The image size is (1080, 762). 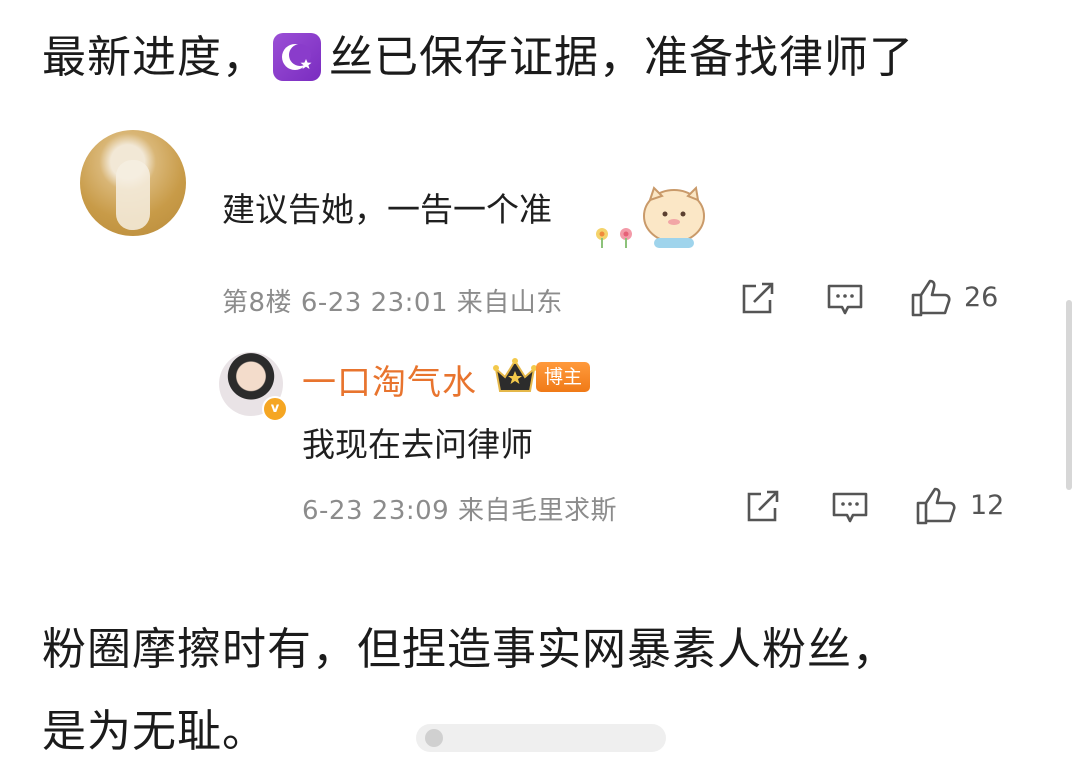 I want to click on post-text-line-2: 粉圈摩擦时有，但捏造事实网暴素人粉丝，, so click(x=469, y=649).